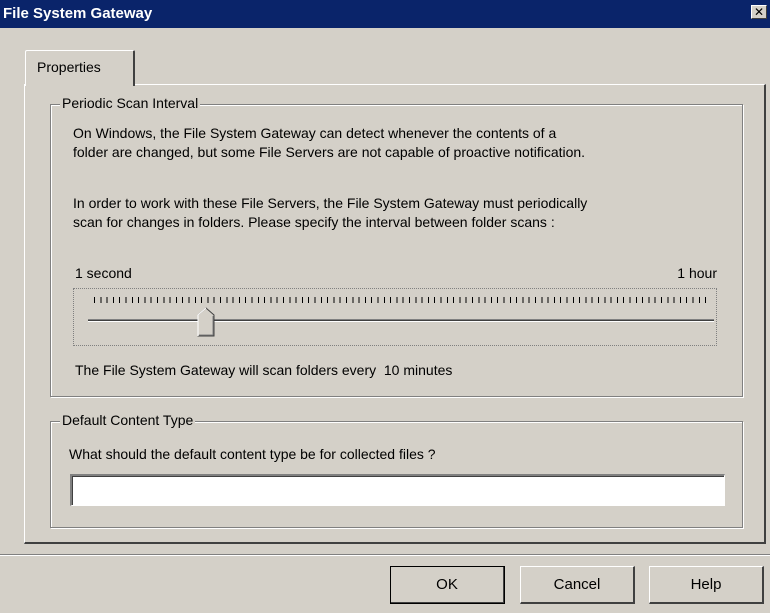  Describe the element at coordinates (397, 490) in the screenshot. I see `content-type-input` at that location.